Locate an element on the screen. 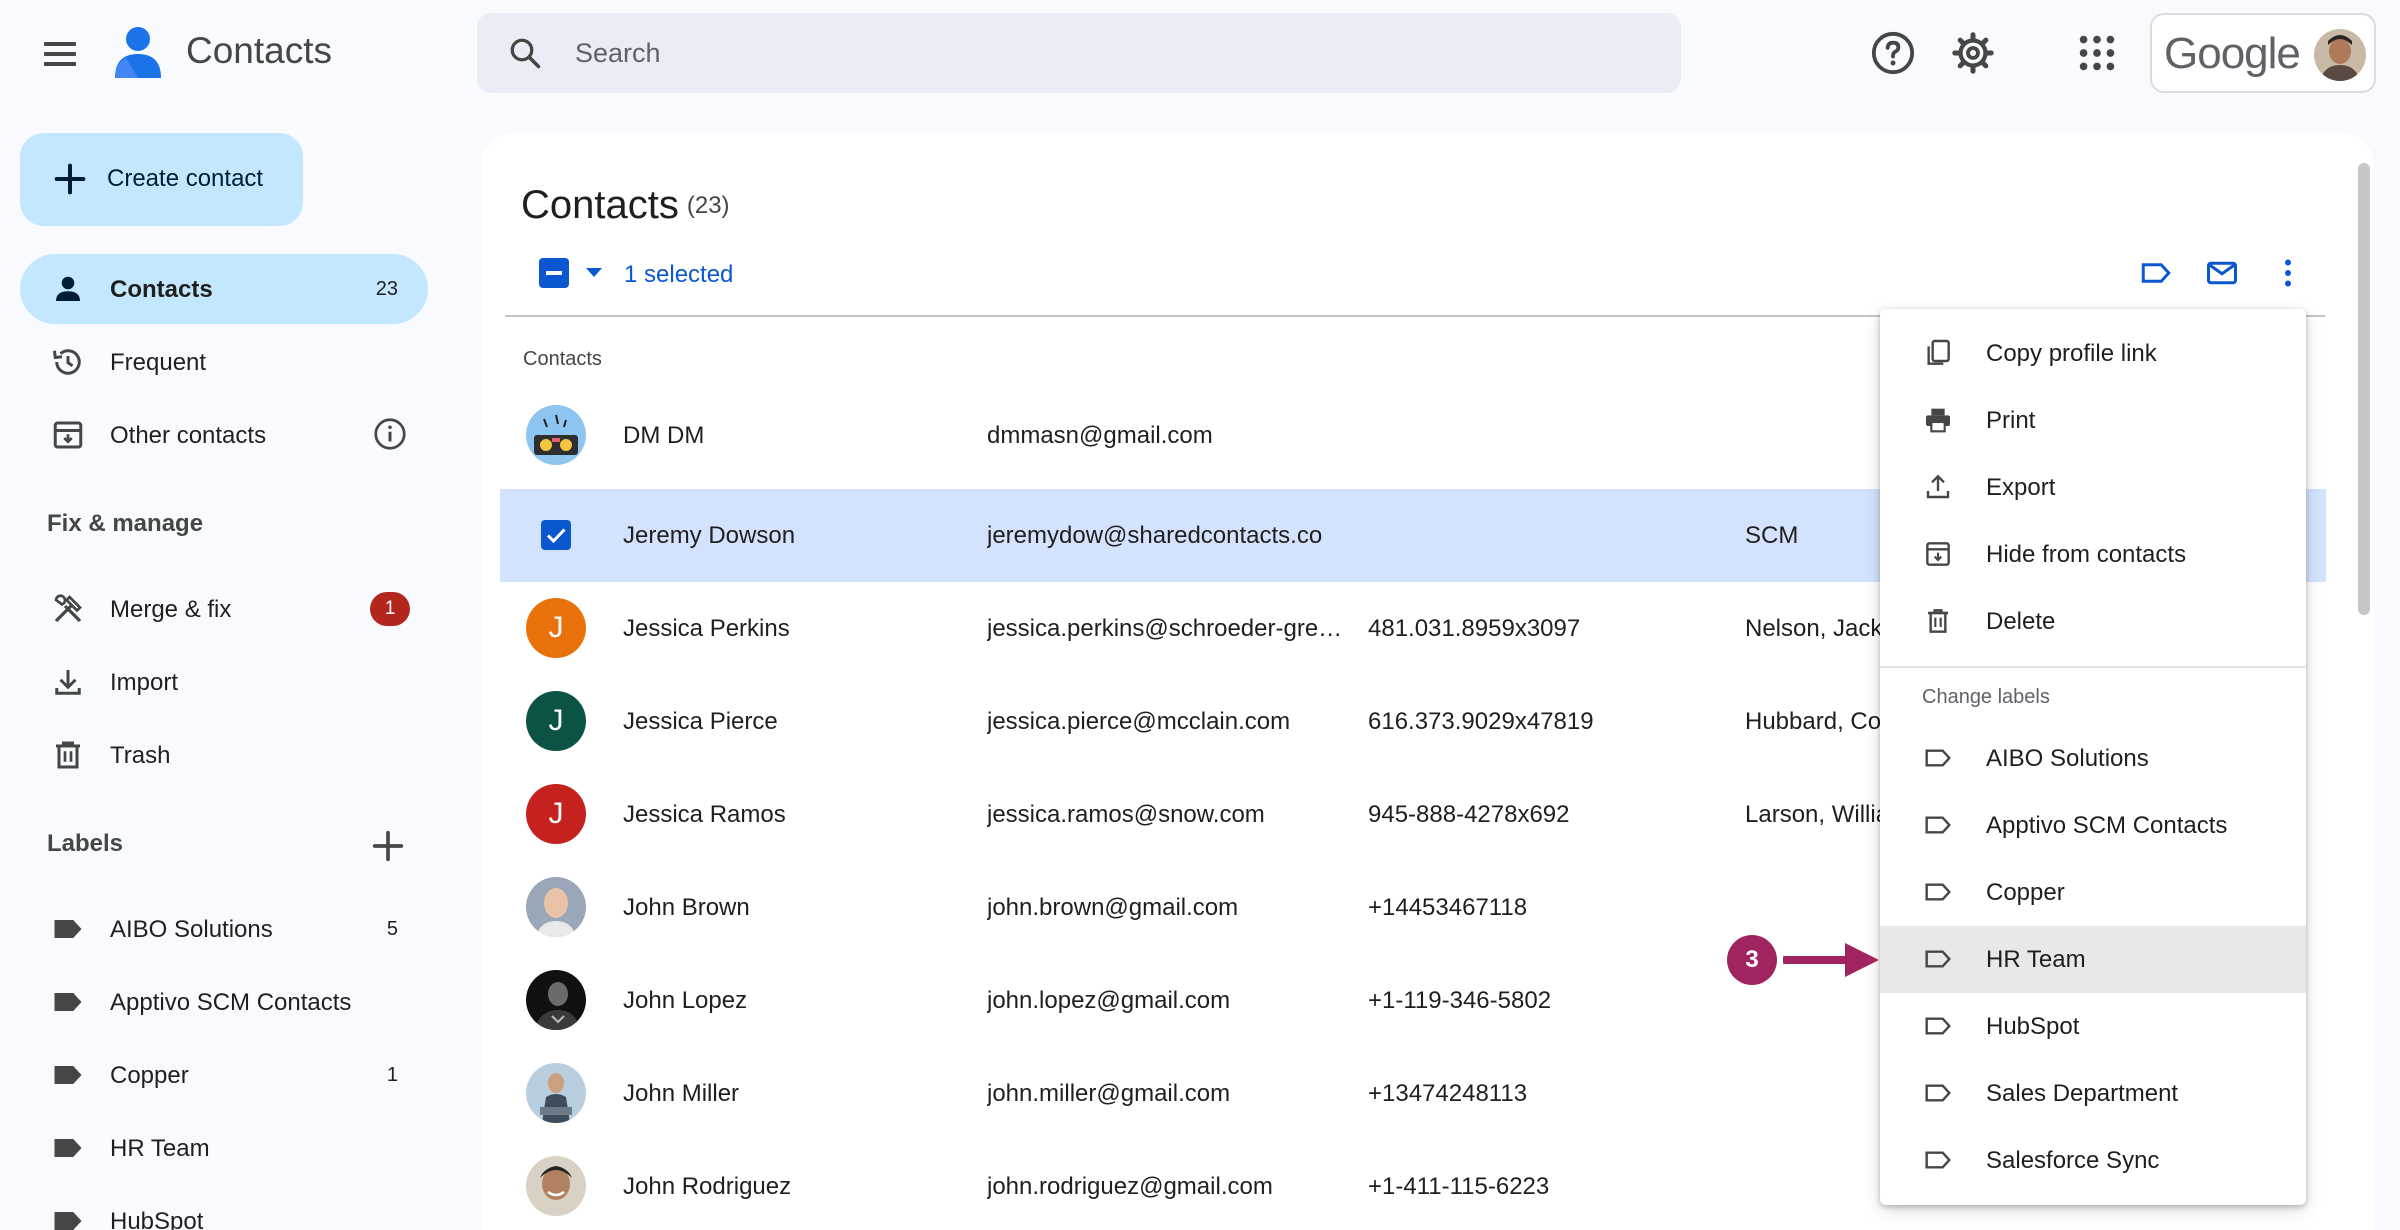 The image size is (2400, 1230). sidebar-item-label: Merge & fix is located at coordinates (171, 609).